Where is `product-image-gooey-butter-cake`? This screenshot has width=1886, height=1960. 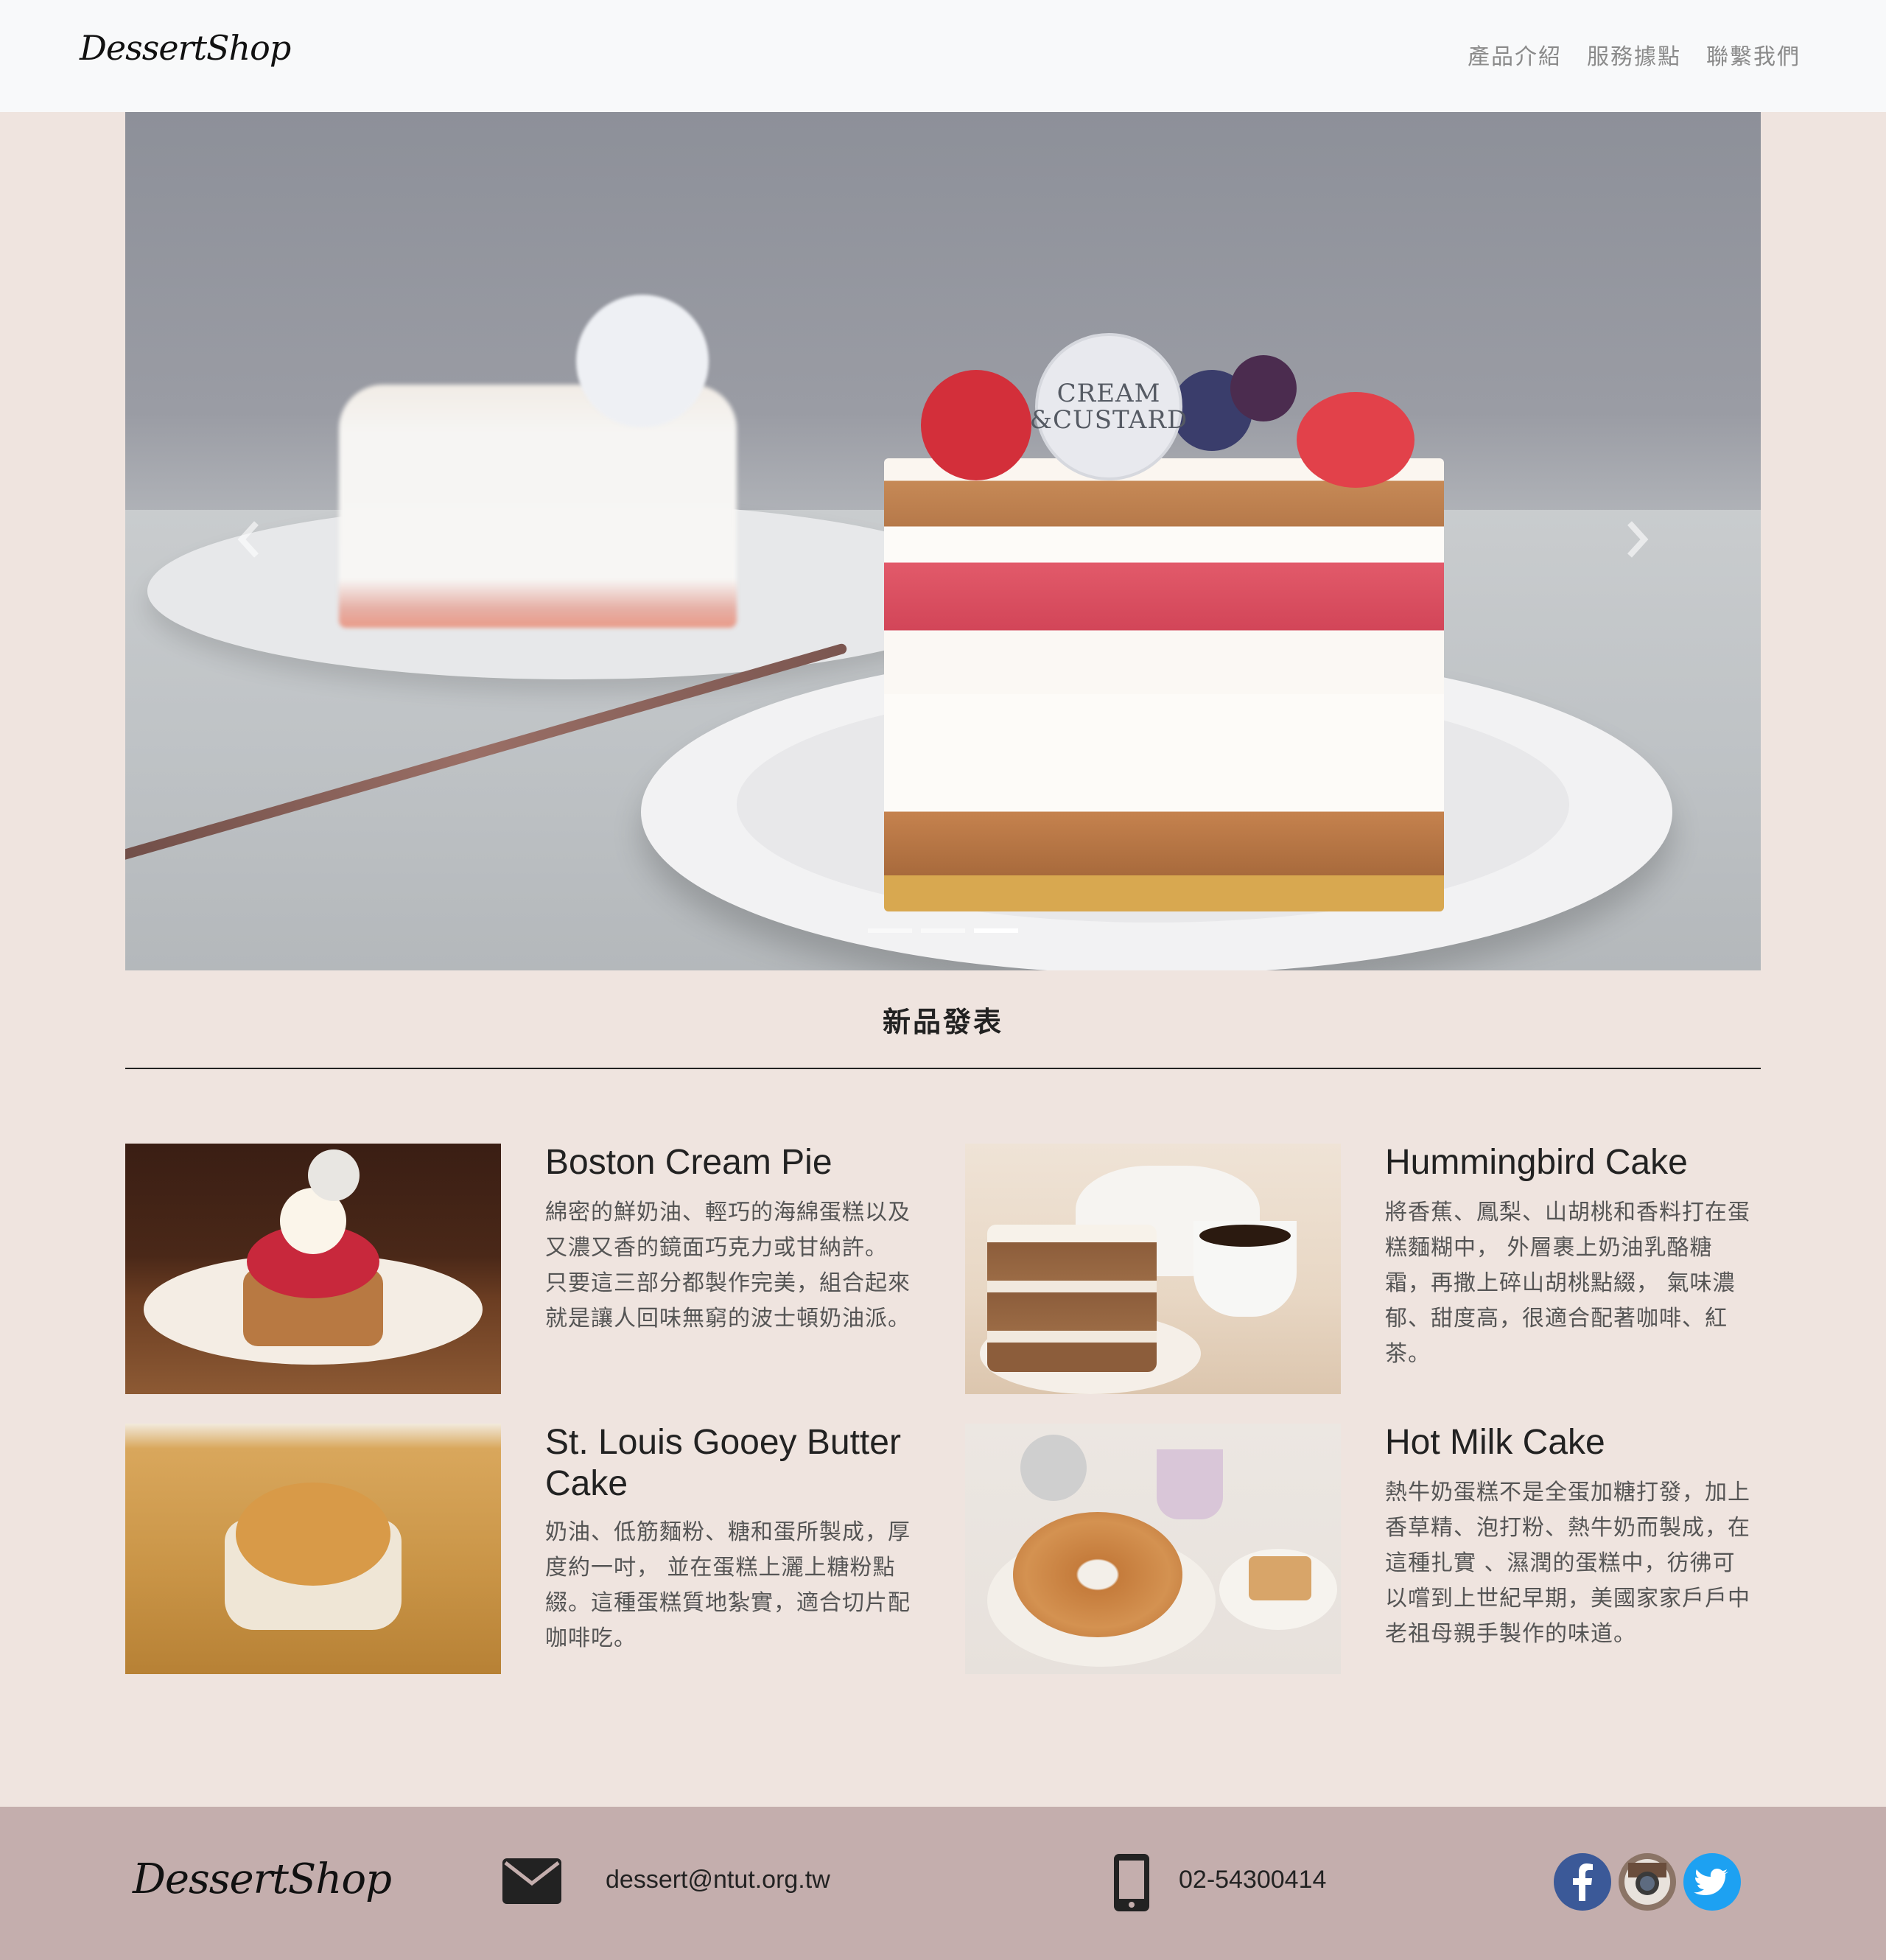 product-image-gooey-butter-cake is located at coordinates (313, 1549).